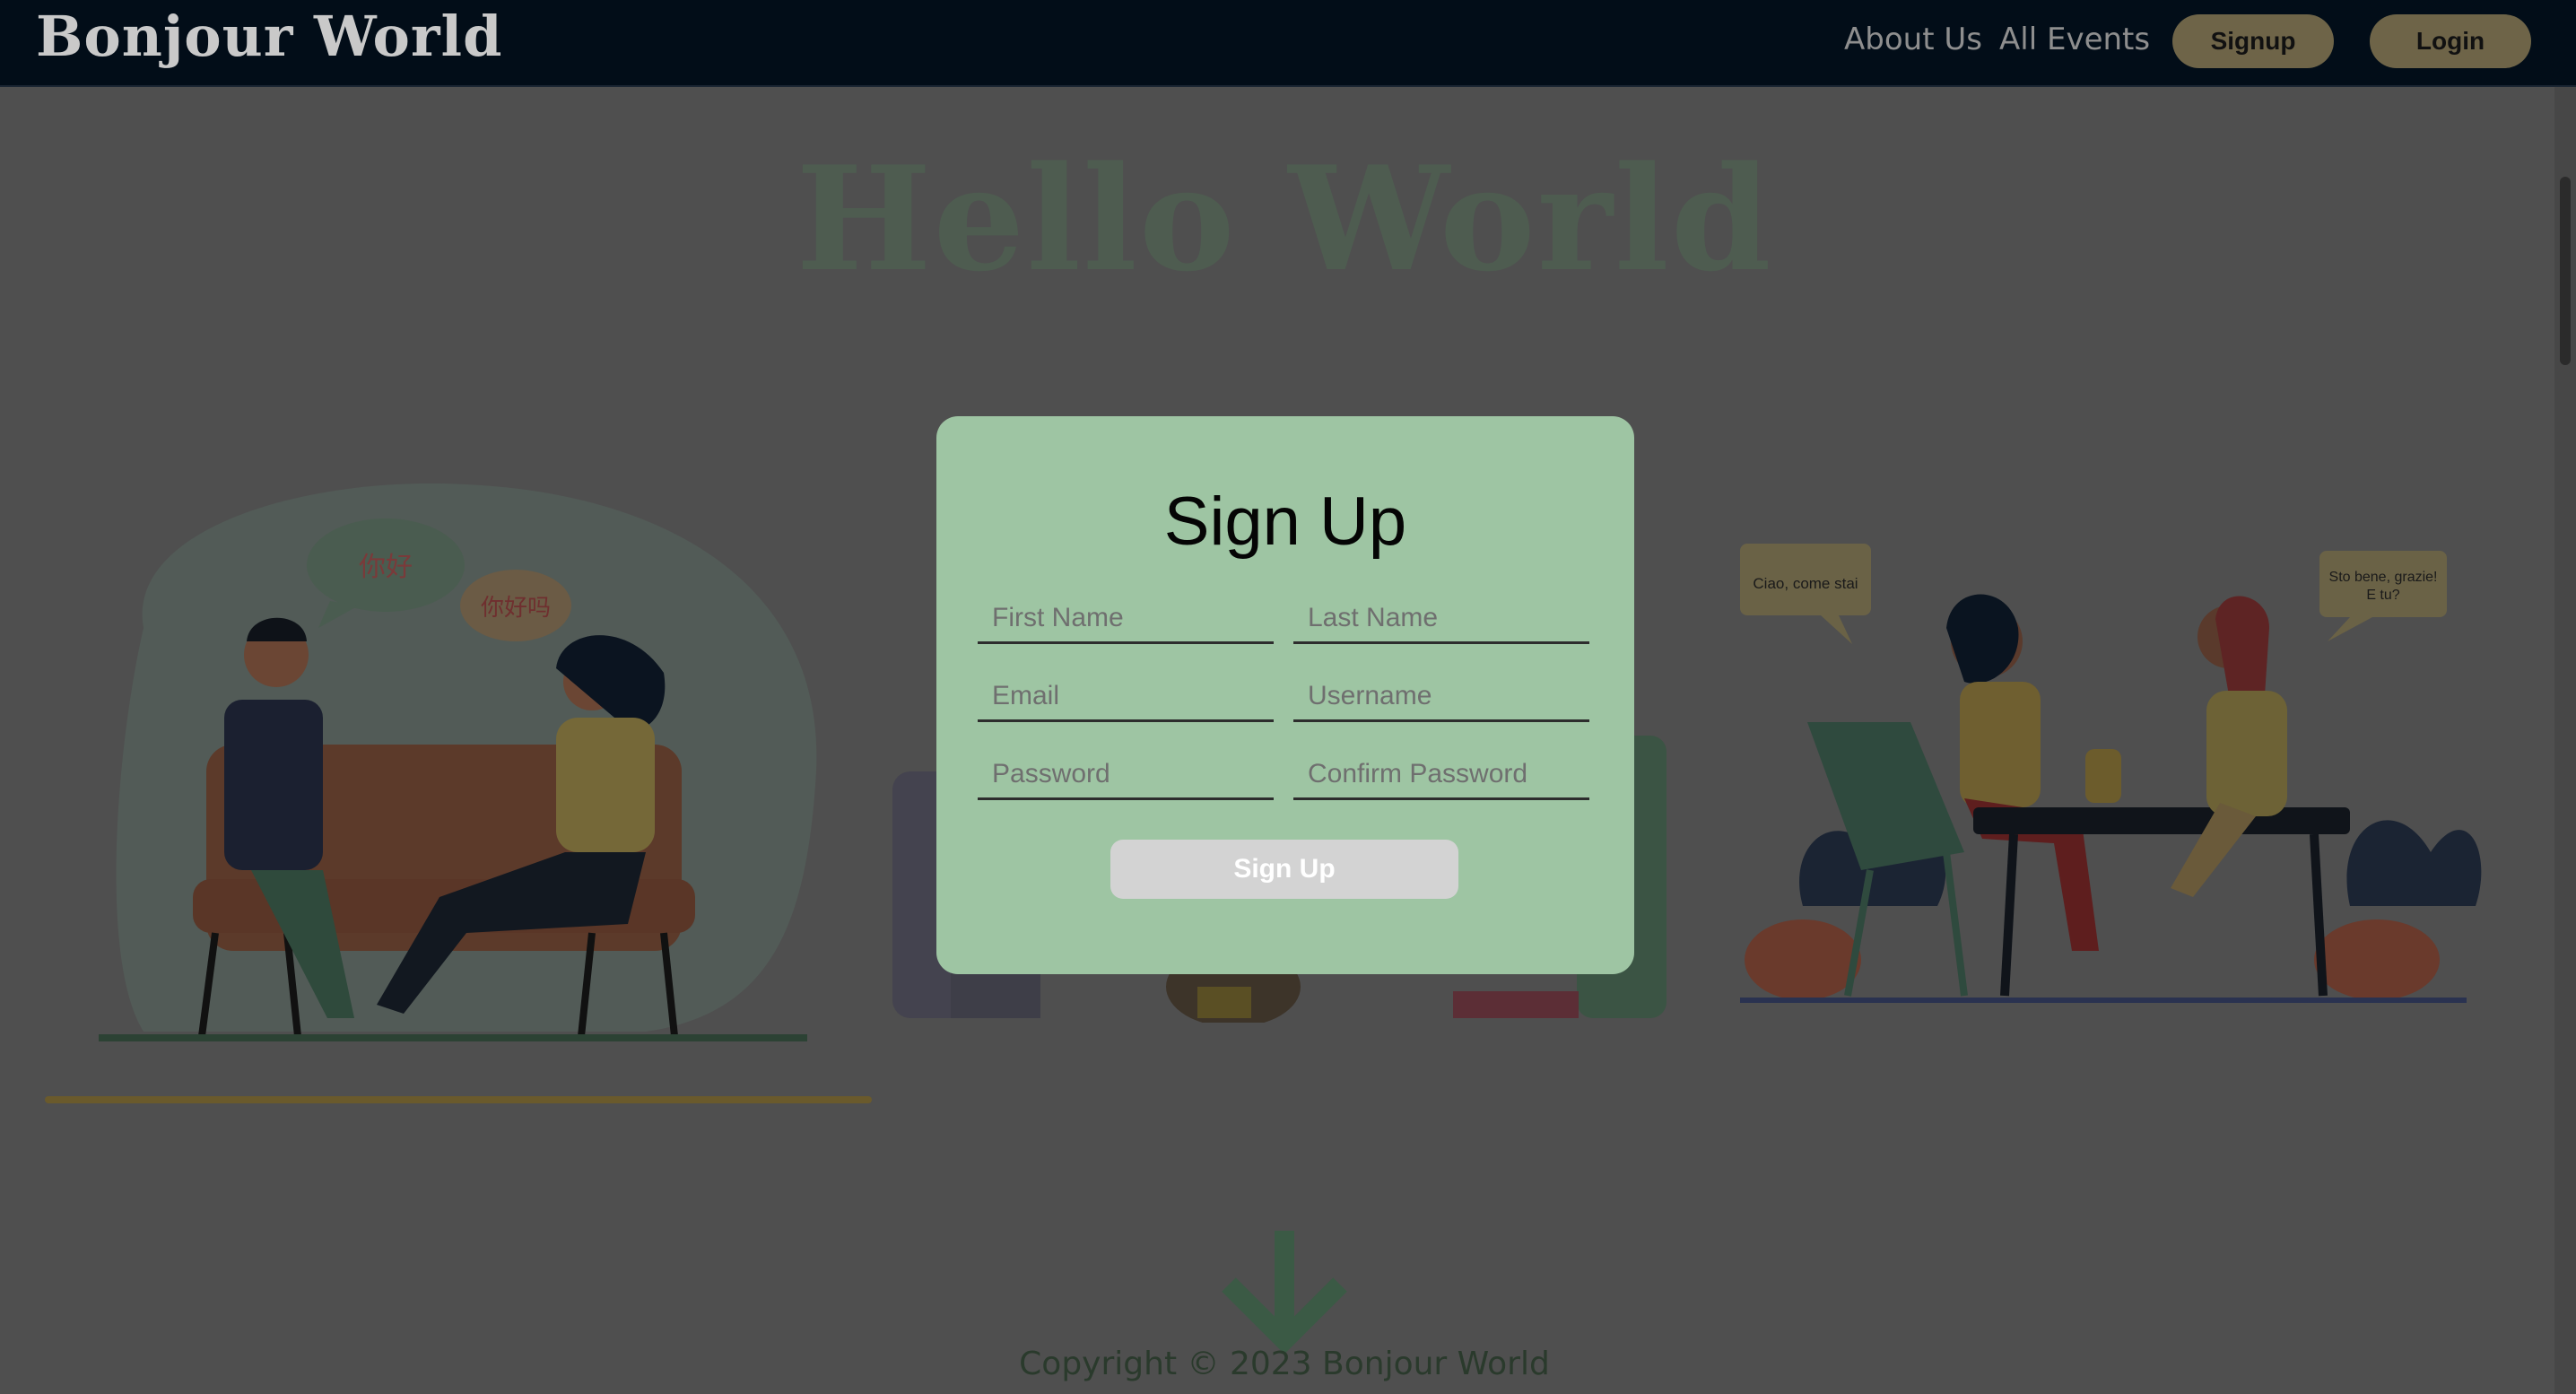  I want to click on footer-copyright: Copyright © 2023 Bonjour World, so click(1284, 1364).